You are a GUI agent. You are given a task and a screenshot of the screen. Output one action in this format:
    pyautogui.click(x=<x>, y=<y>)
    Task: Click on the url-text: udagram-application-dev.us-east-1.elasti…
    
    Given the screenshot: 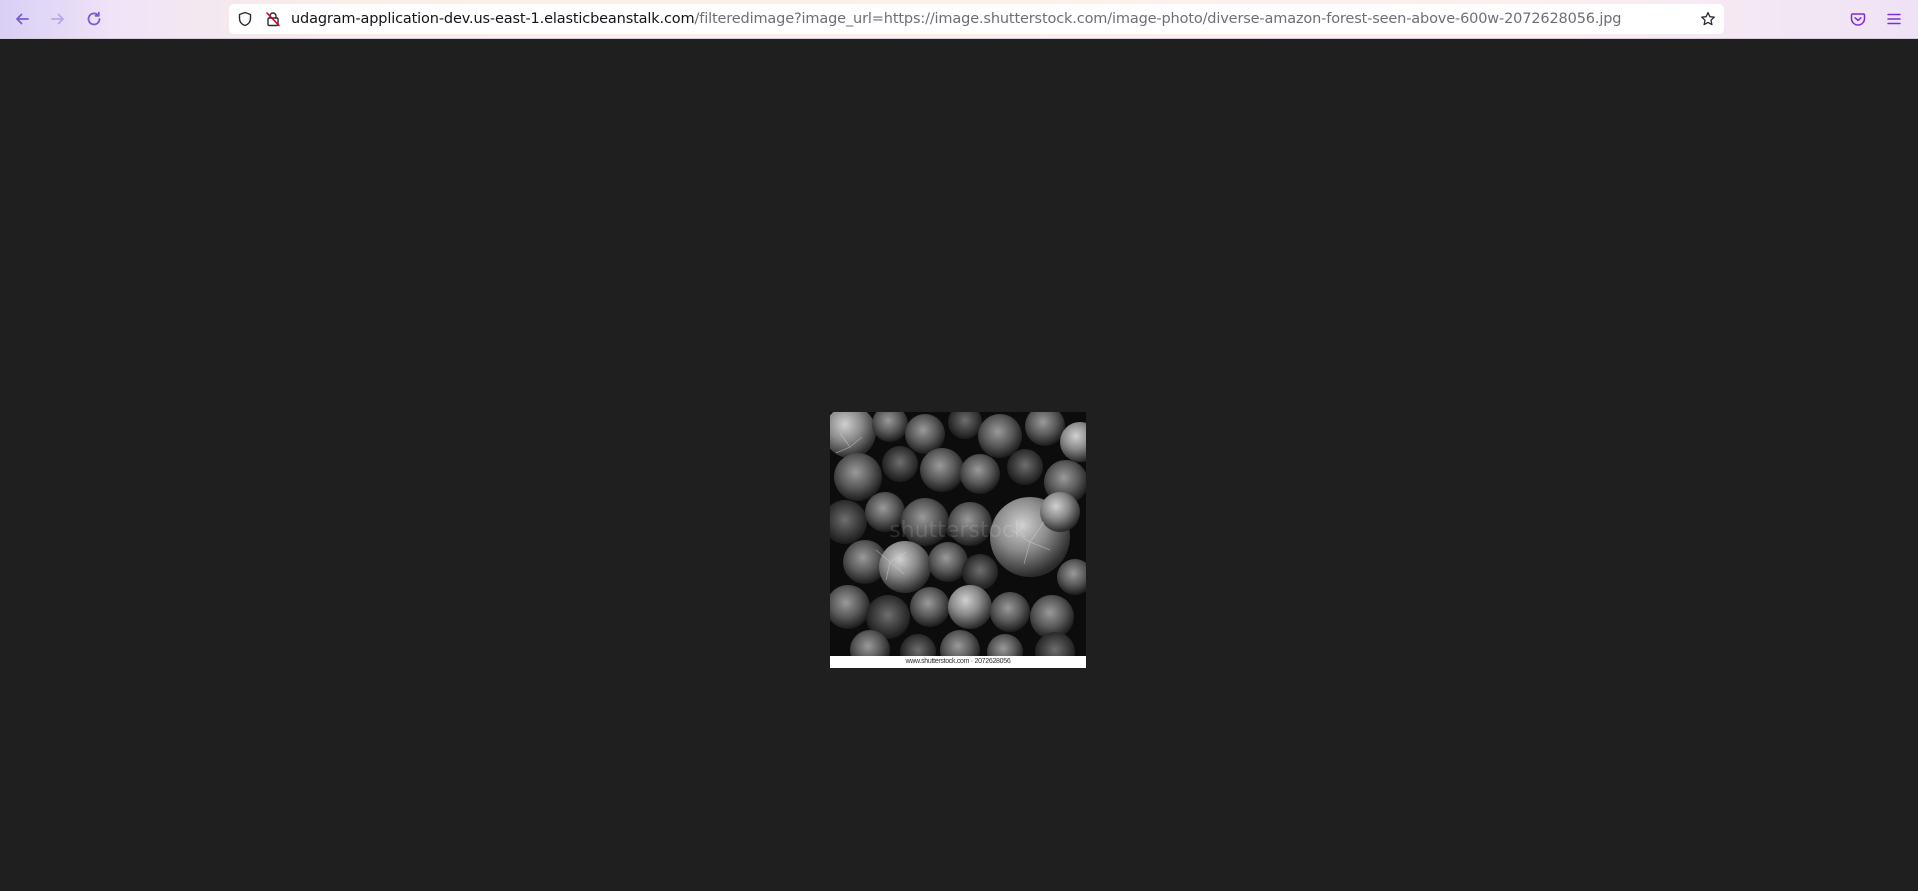 What is the action you would take?
    pyautogui.click(x=956, y=19)
    